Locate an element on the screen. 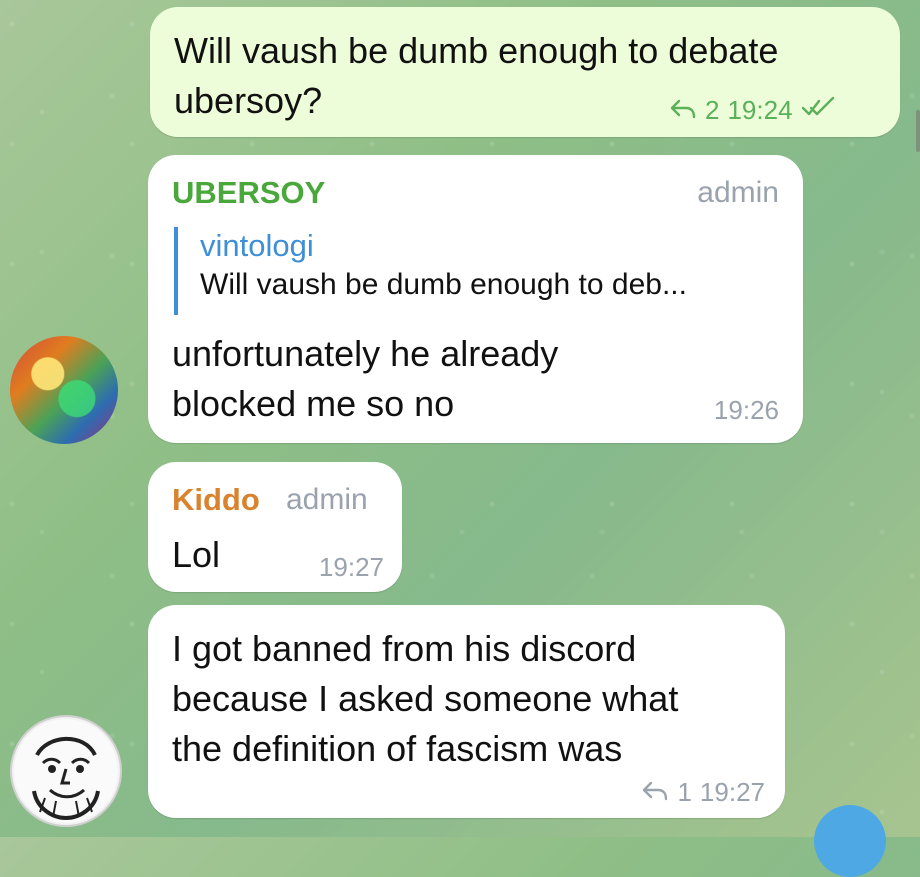 The width and height of the screenshot is (920, 877). message-meta: 19:26 is located at coordinates (746, 410).